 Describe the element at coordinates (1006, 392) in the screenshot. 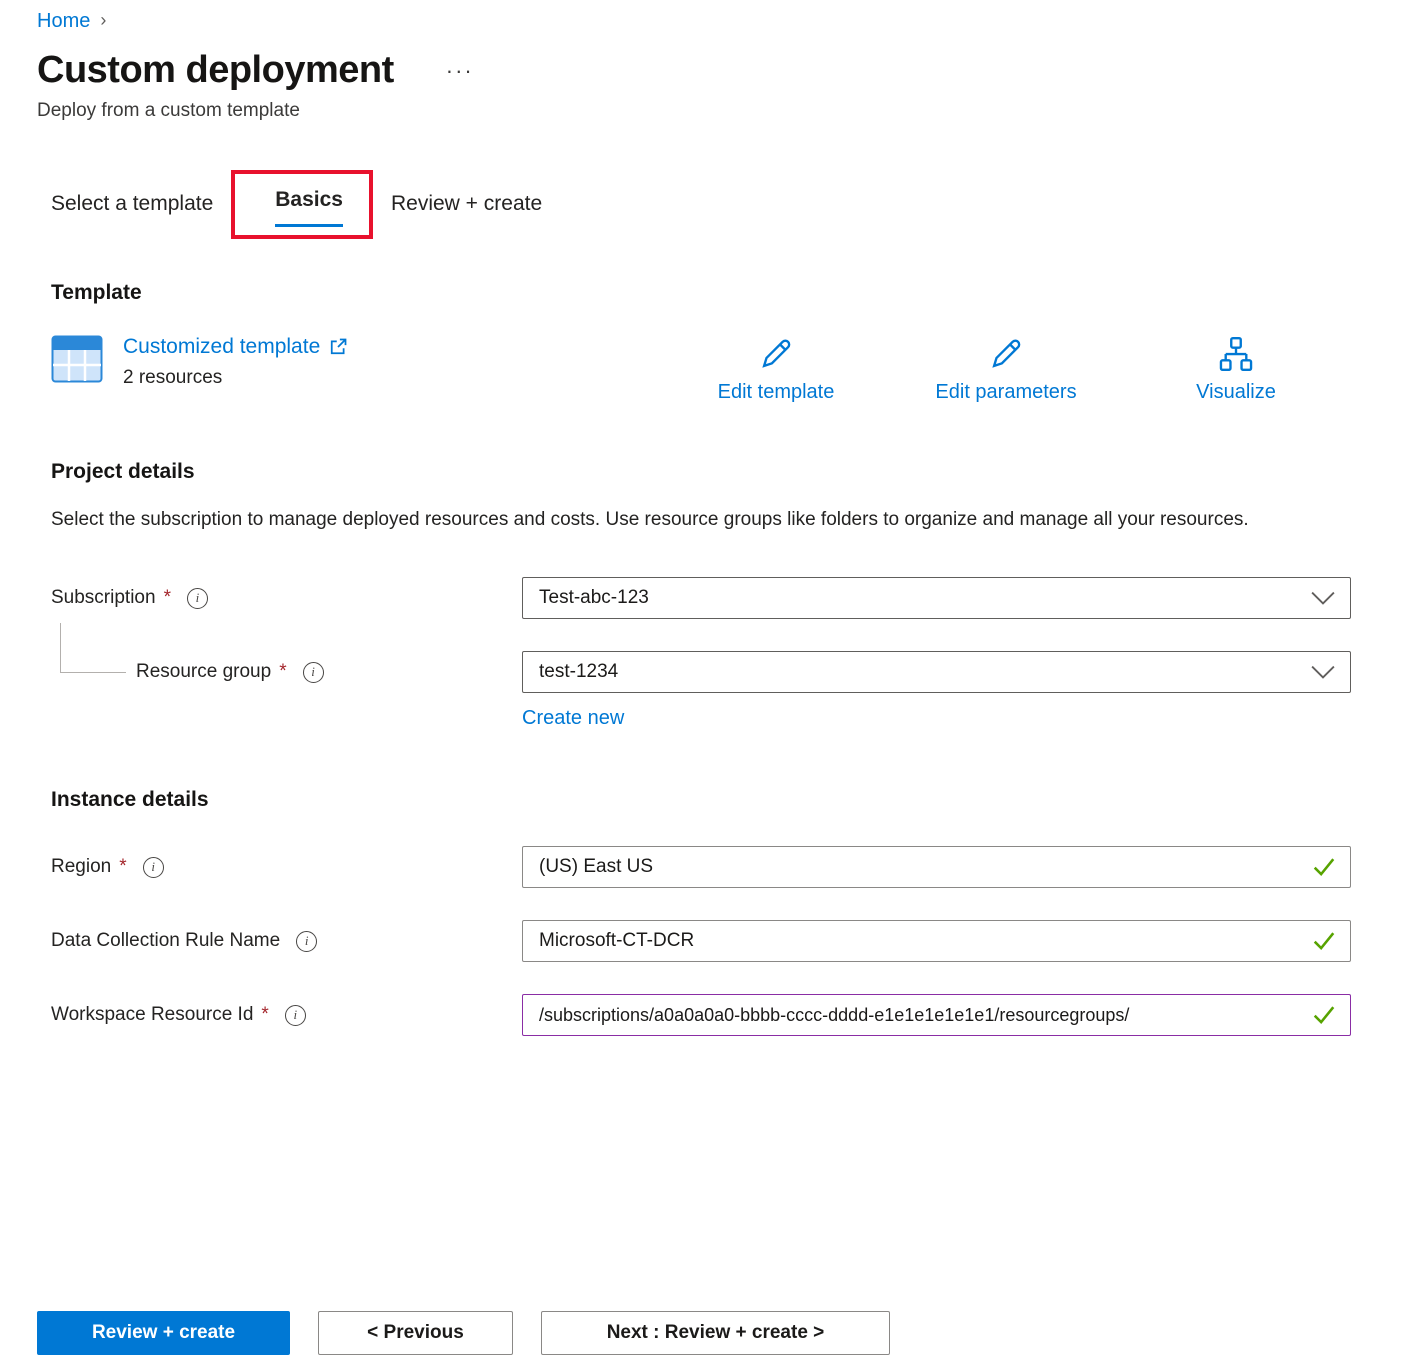

I see `edit-parameters-label: Edit parameters` at that location.